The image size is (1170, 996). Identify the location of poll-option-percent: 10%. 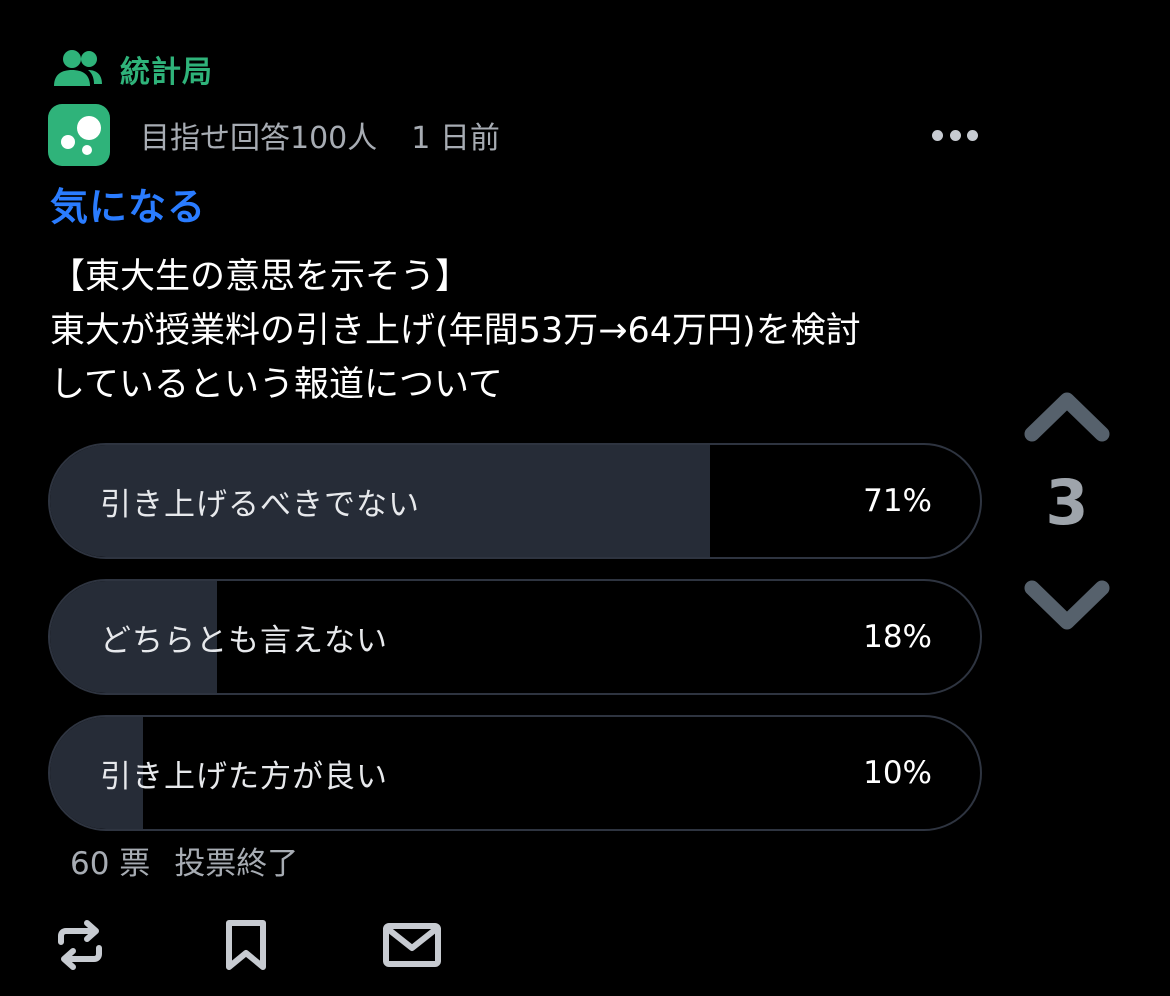
(897, 773).